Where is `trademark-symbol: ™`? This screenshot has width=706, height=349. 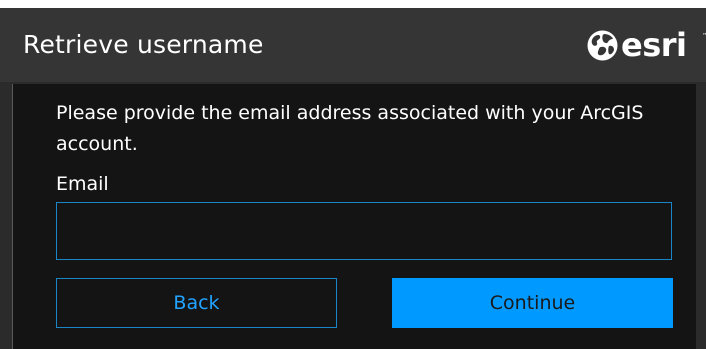
trademark-symbol: ™ is located at coordinates (704, 36).